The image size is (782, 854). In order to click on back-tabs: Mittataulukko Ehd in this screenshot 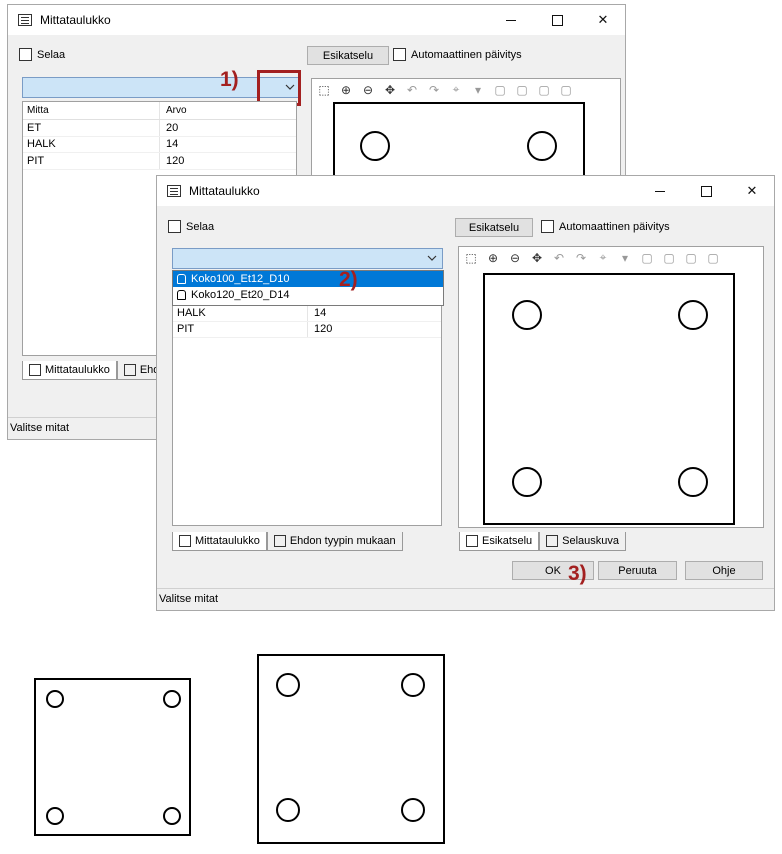, I will do `click(94, 370)`.